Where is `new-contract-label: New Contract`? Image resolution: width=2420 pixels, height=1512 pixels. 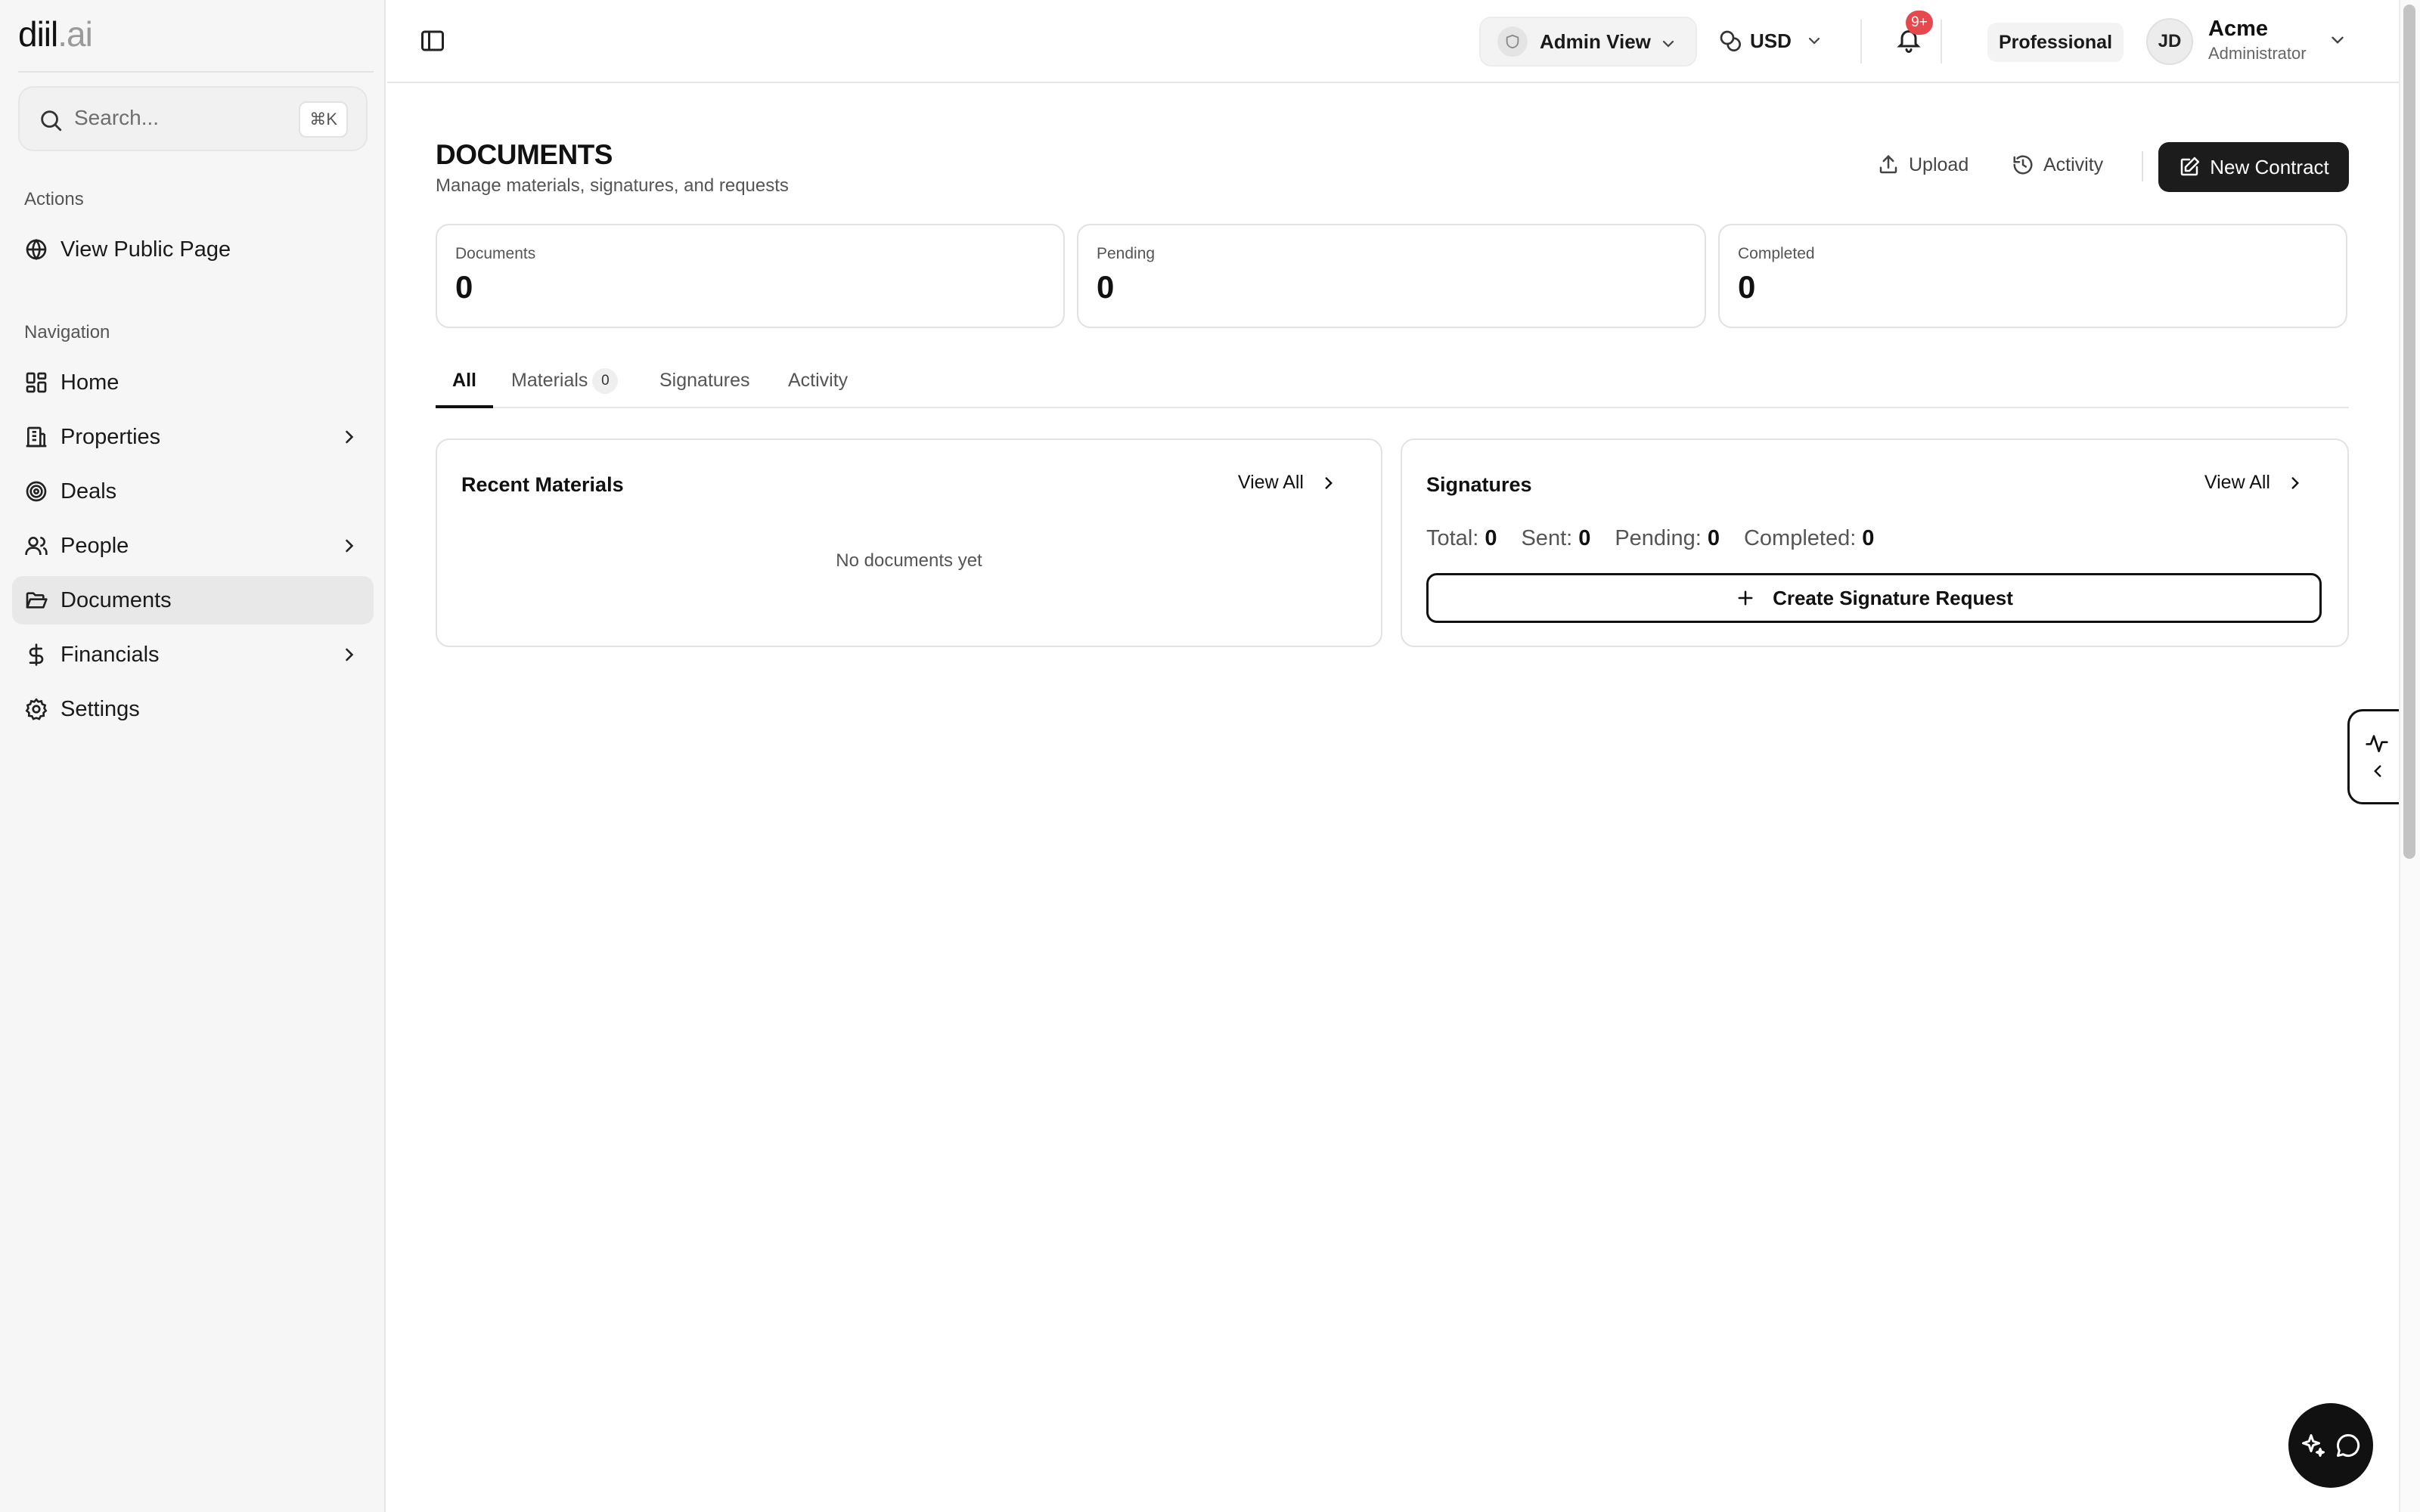 new-contract-label: New Contract is located at coordinates (2269, 166).